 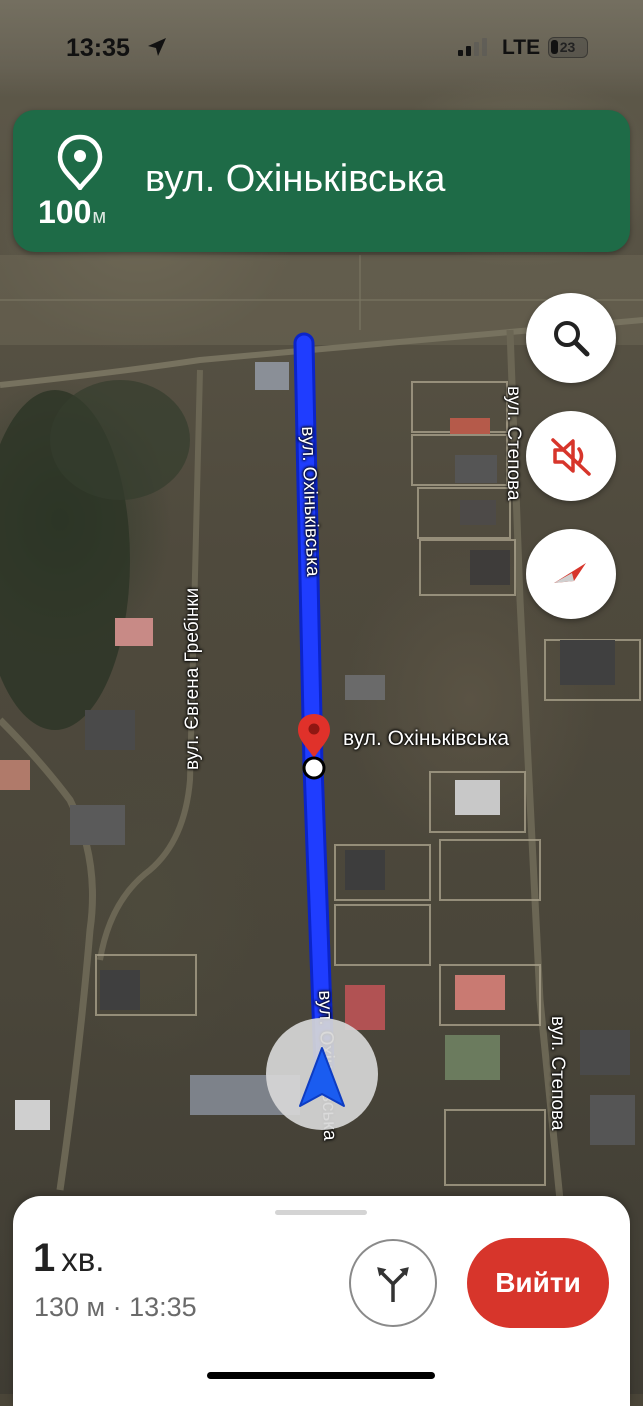 What do you see at coordinates (192, 678) in the screenshot?
I see `hrebinky-street-label: вул. Євгена Гребінки` at bounding box center [192, 678].